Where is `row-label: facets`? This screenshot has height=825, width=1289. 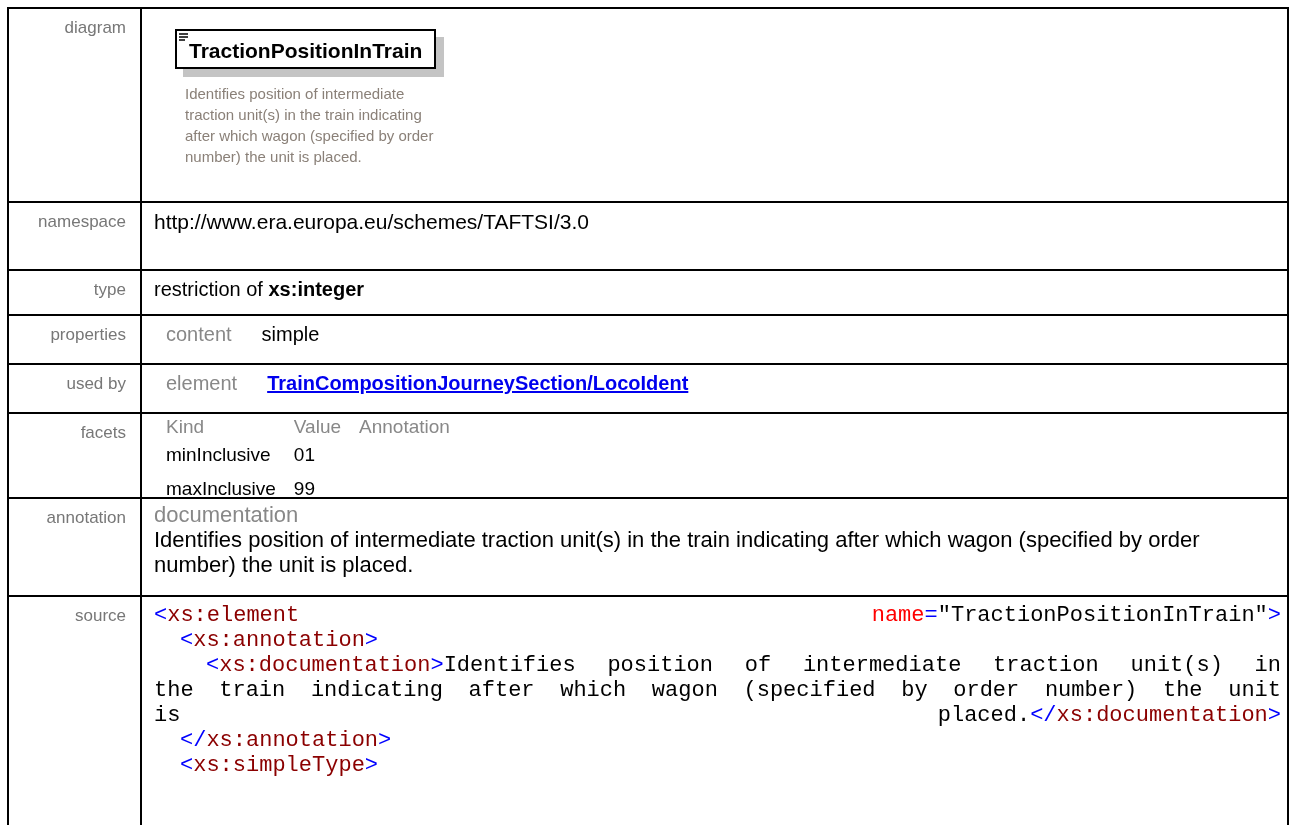
row-label: facets is located at coordinates (103, 432).